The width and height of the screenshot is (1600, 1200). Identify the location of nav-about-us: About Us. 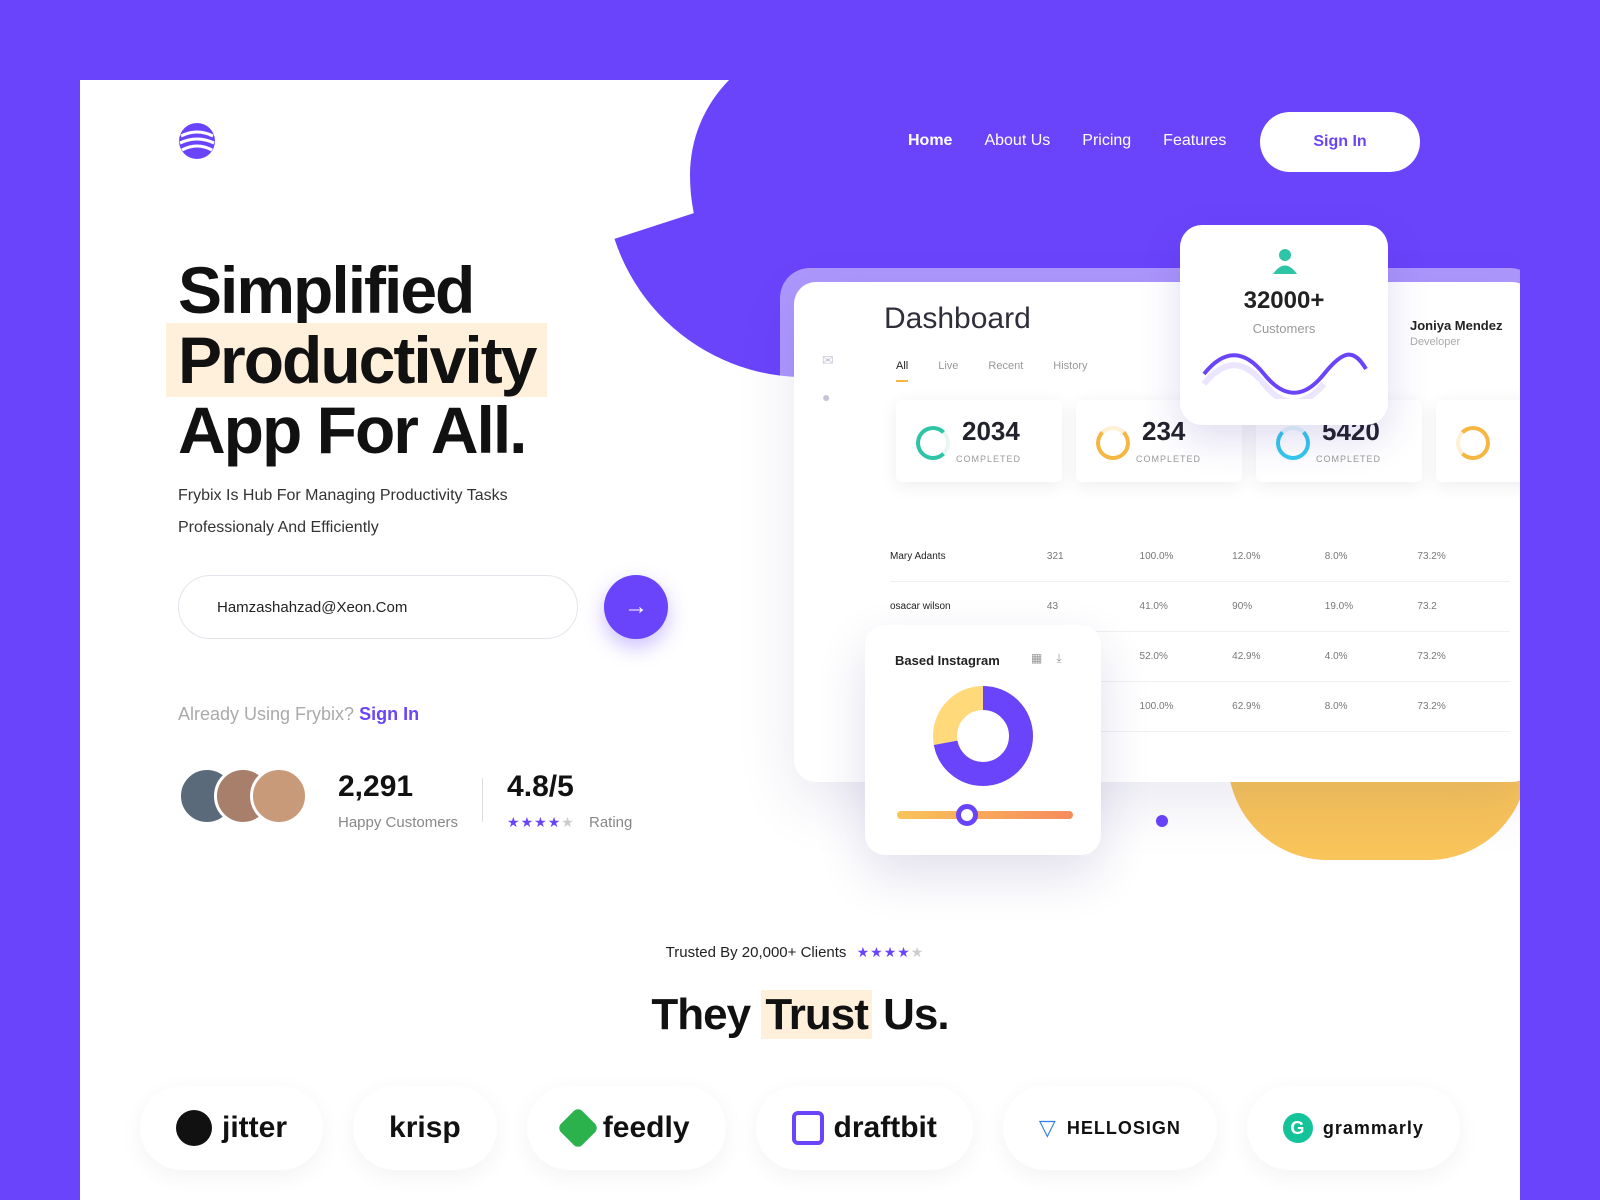
(1017, 141).